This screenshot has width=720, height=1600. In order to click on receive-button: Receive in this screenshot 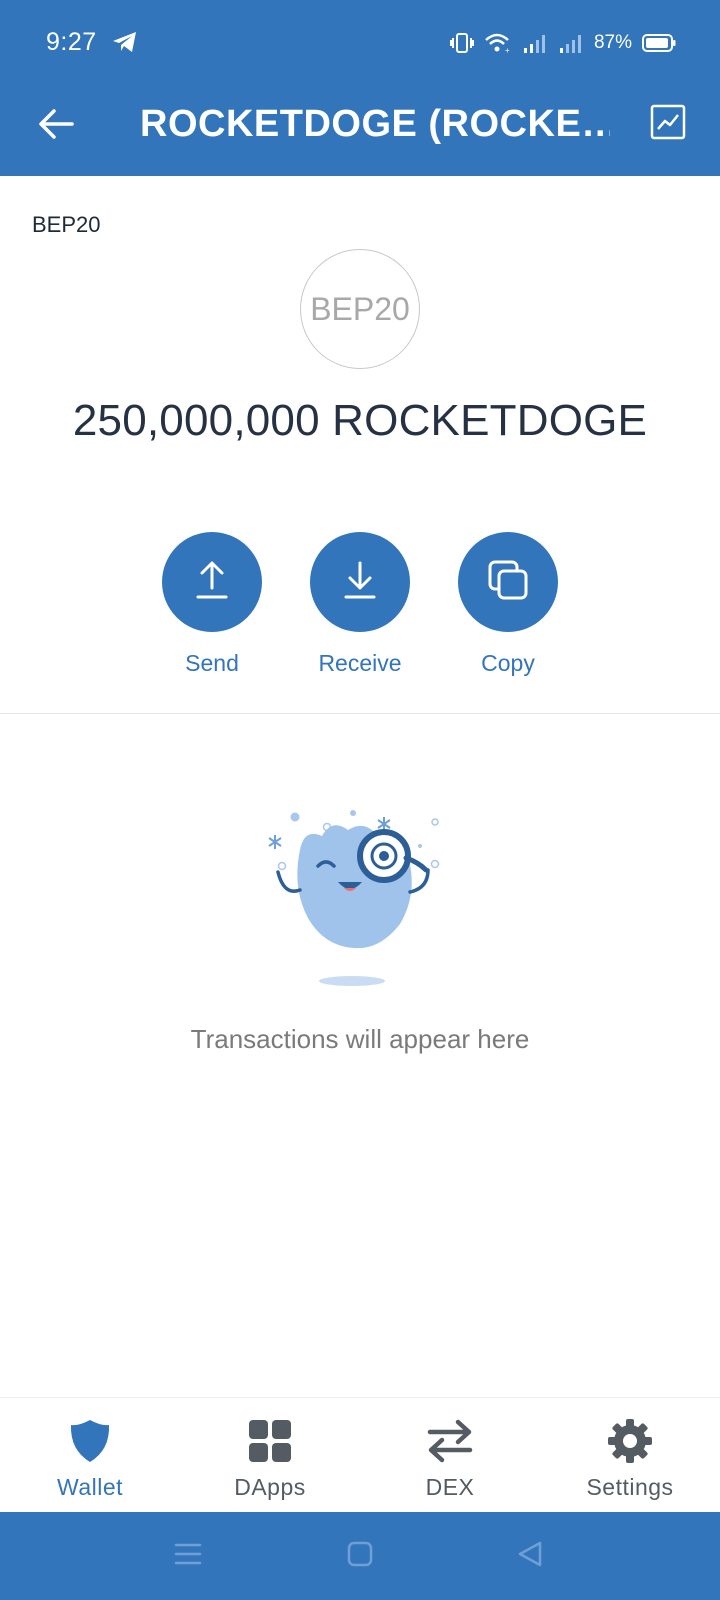, I will do `click(360, 604)`.